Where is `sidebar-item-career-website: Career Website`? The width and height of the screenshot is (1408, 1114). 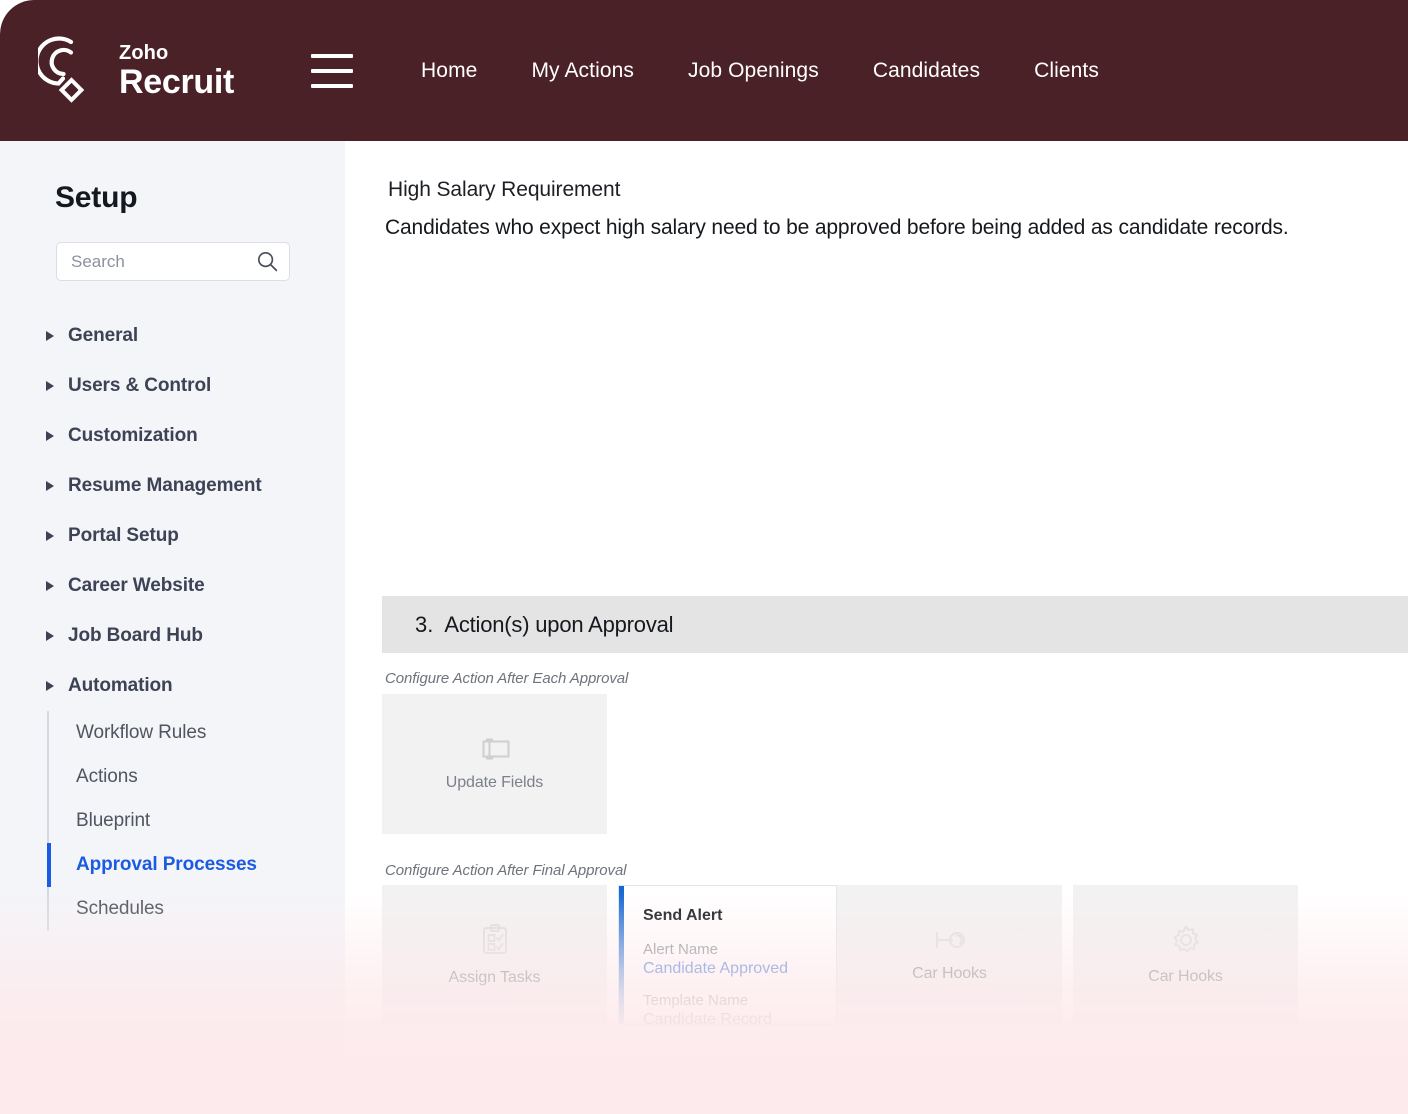 sidebar-item-career-website: Career Website is located at coordinates (172, 586).